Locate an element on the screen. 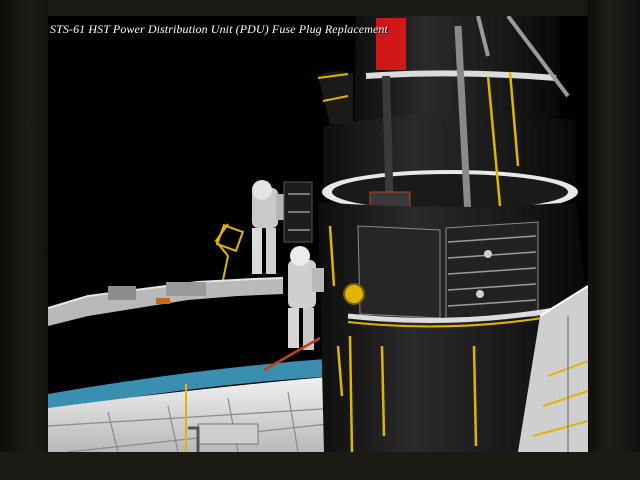 This screenshot has width=640, height=480. pdu-fuse-plug is located at coordinates (354, 294).